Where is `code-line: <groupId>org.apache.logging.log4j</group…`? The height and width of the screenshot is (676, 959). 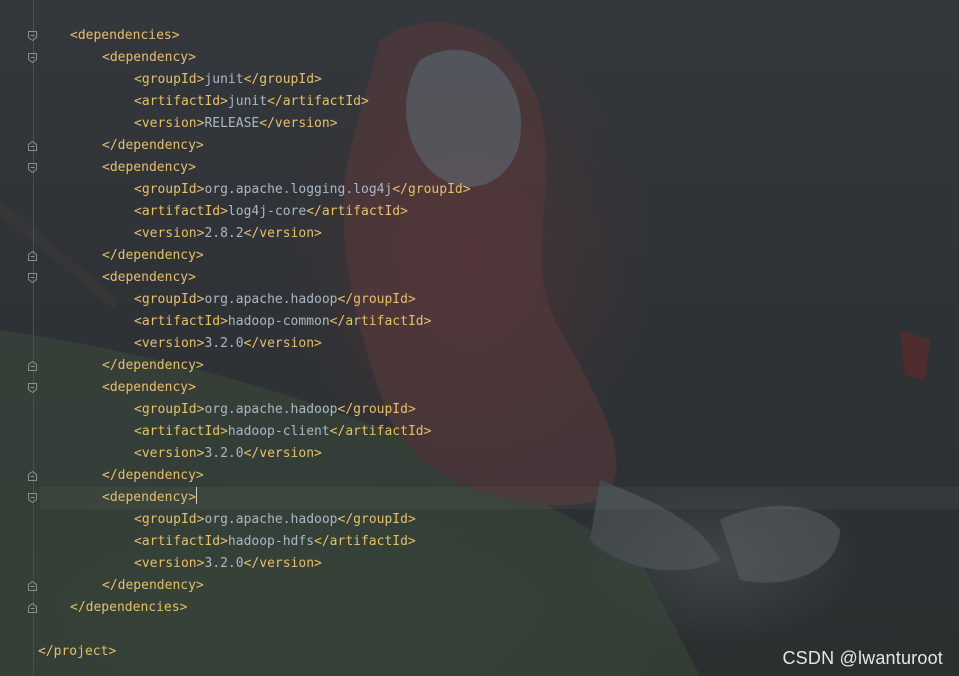 code-line: <groupId>org.apache.logging.log4j</group… is located at coordinates (302, 190).